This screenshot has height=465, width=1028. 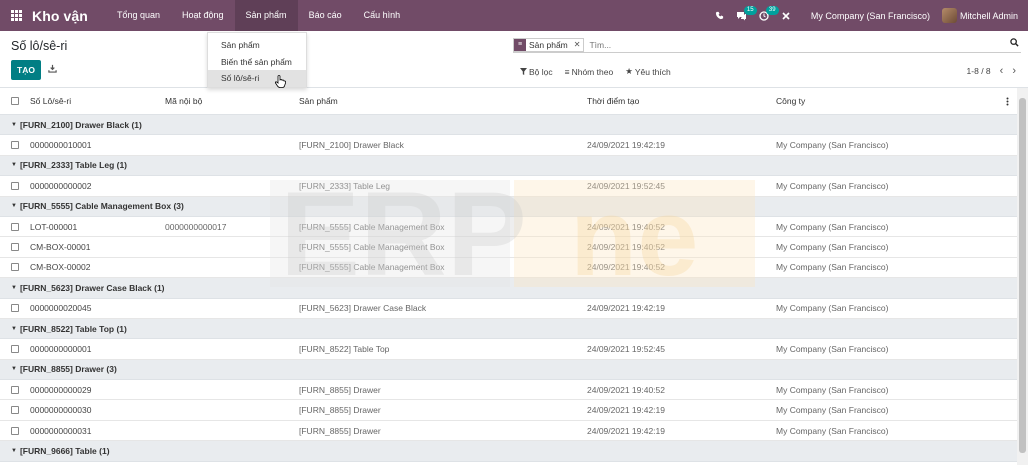 What do you see at coordinates (626, 185) in the screenshot?
I see `cell-created-on: 24/09/2021 19:52:45` at bounding box center [626, 185].